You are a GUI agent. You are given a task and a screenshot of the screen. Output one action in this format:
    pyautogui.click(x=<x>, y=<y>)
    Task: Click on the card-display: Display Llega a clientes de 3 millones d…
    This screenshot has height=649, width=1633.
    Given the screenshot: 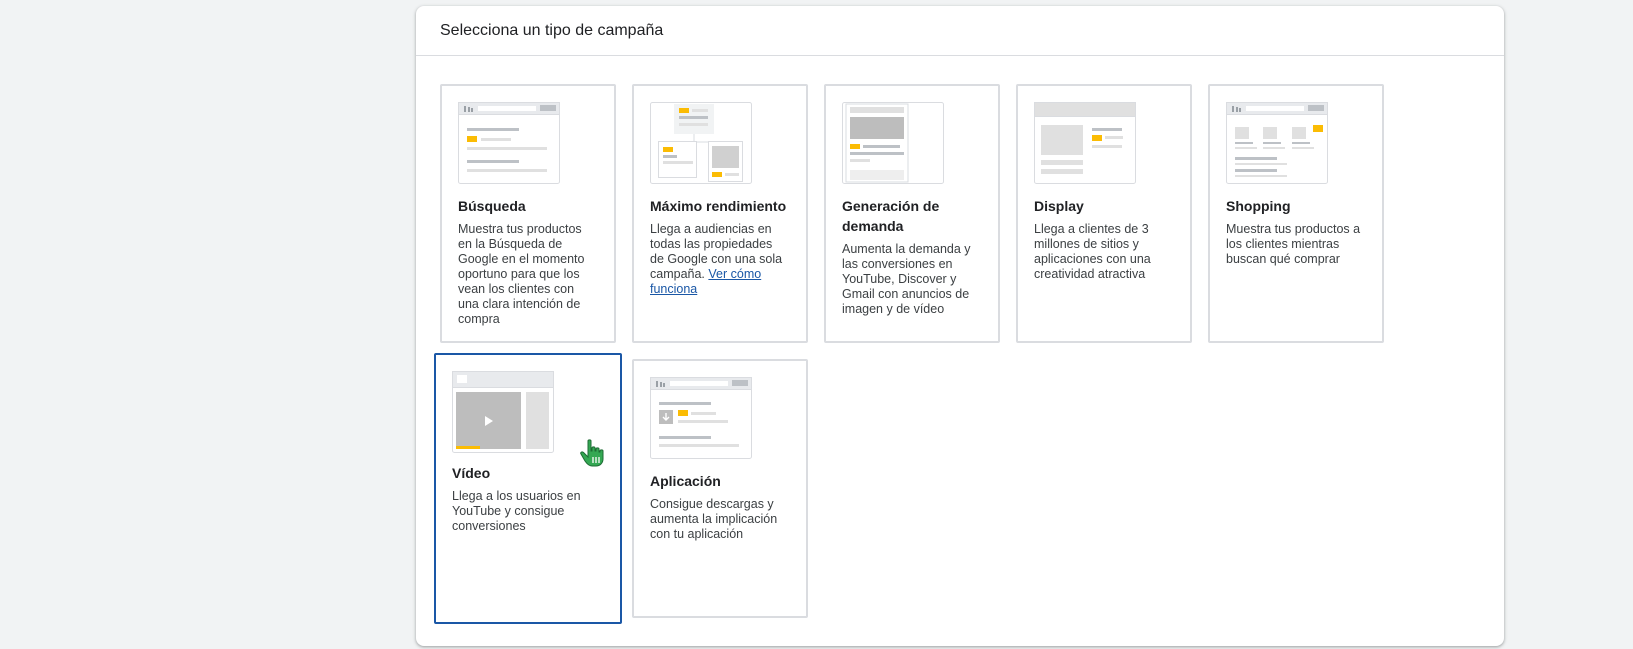 What is the action you would take?
    pyautogui.click(x=1104, y=213)
    